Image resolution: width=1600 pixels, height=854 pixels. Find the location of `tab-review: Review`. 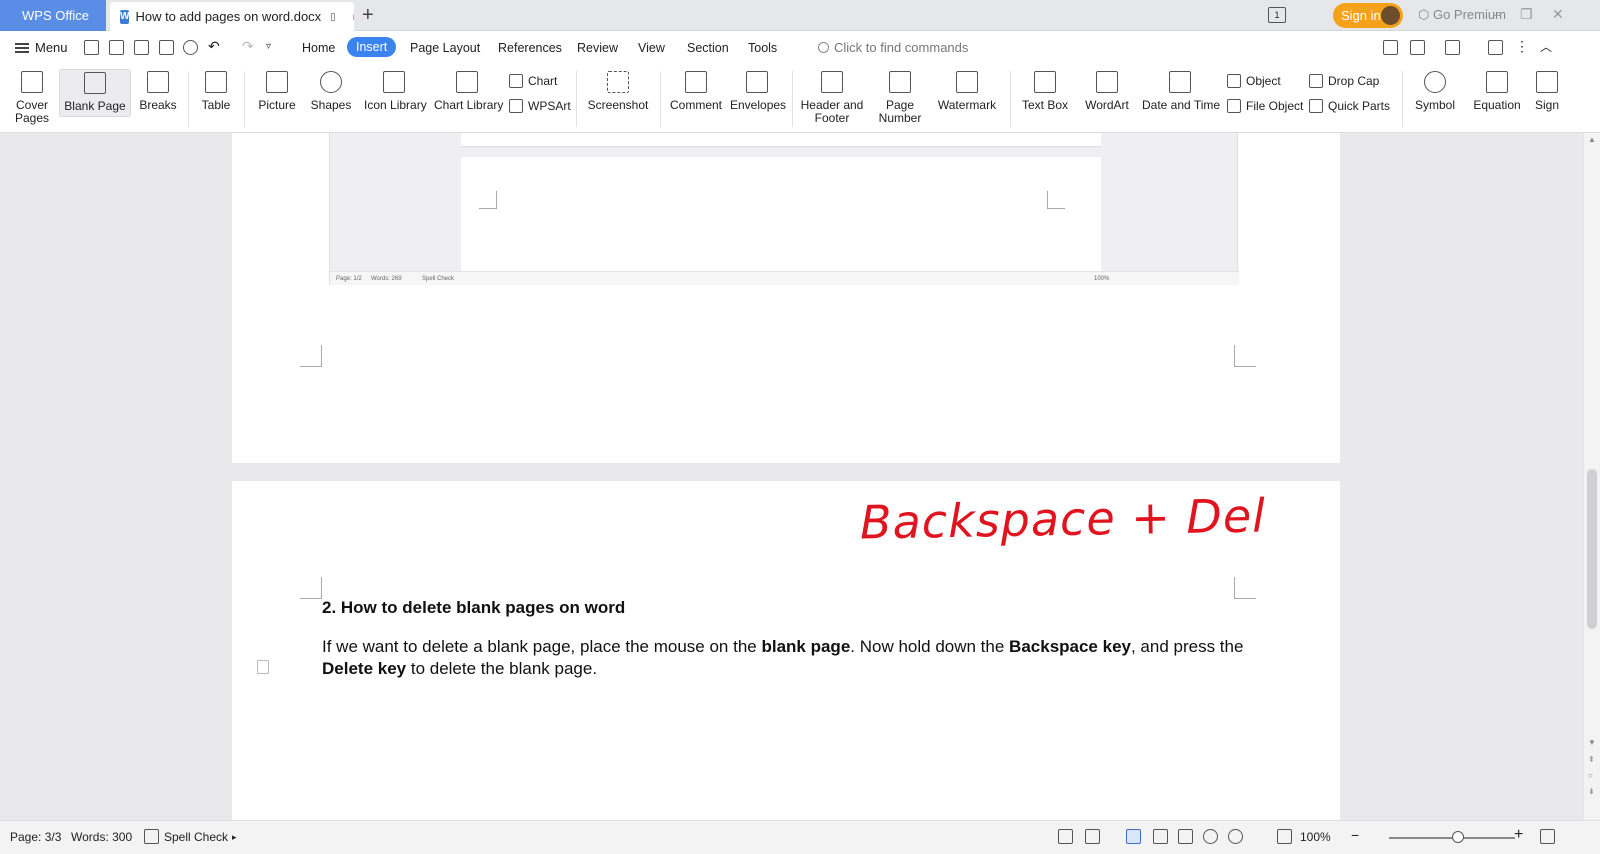

tab-review: Review is located at coordinates (597, 48).